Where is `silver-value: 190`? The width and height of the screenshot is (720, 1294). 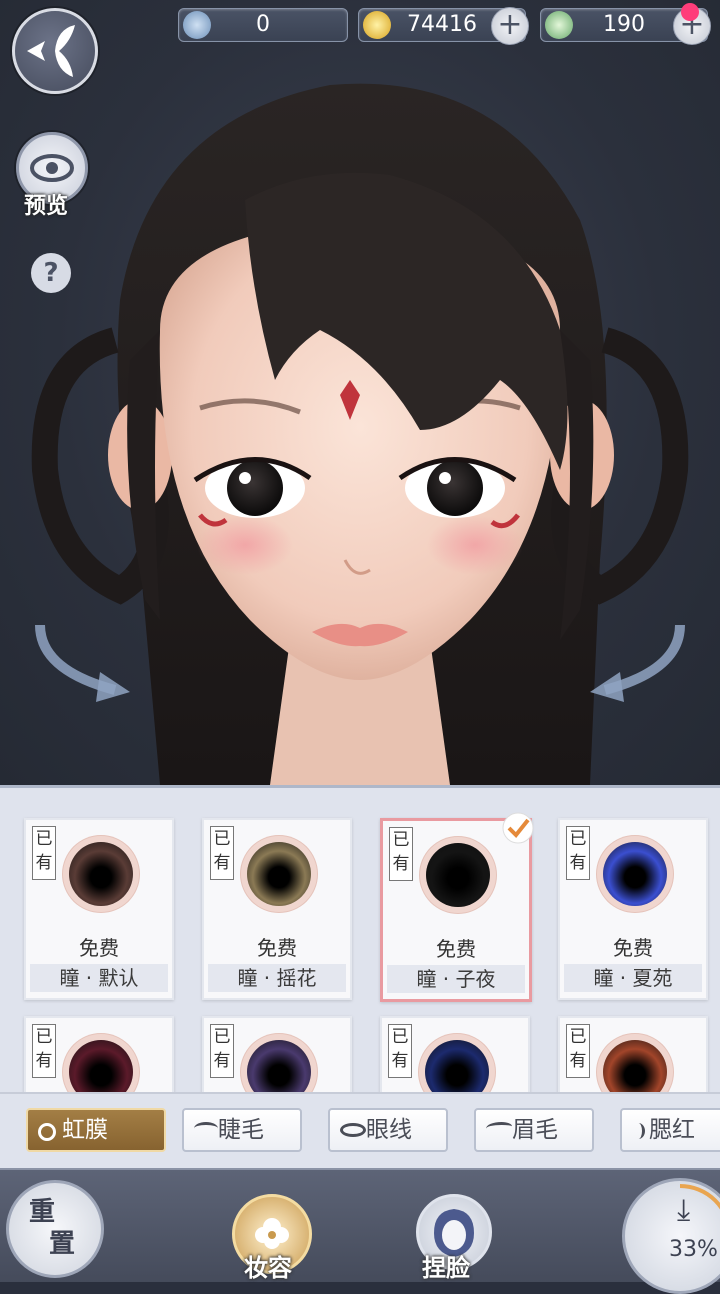
silver-value: 190 is located at coordinates (624, 24).